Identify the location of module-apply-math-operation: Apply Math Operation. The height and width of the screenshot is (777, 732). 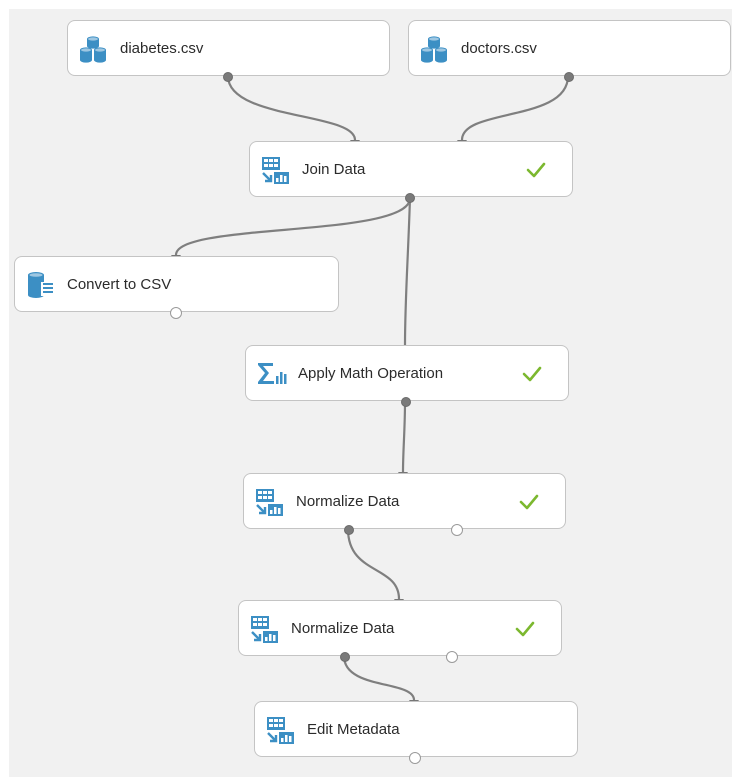
(407, 376).